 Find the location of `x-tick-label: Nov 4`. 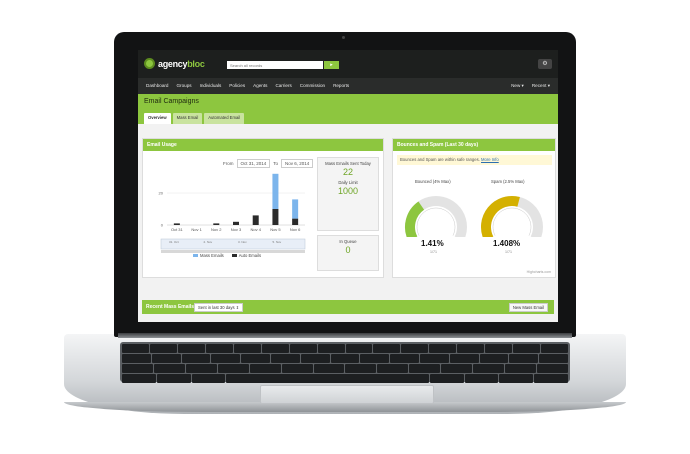

x-tick-label: Nov 4 is located at coordinates (255, 229).